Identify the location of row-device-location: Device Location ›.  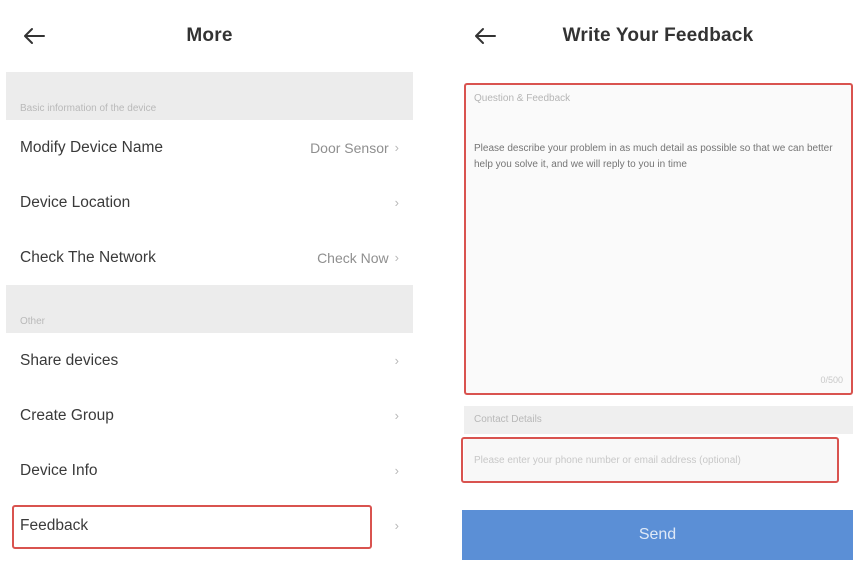
(209, 202).